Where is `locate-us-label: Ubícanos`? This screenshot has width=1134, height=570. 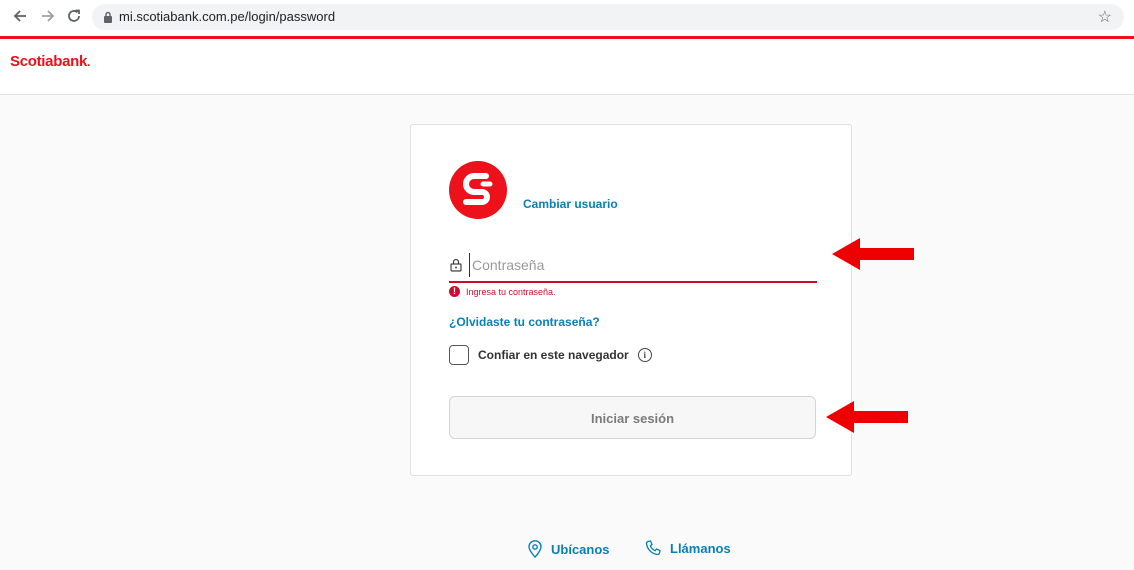
locate-us-label: Ubícanos is located at coordinates (580, 549).